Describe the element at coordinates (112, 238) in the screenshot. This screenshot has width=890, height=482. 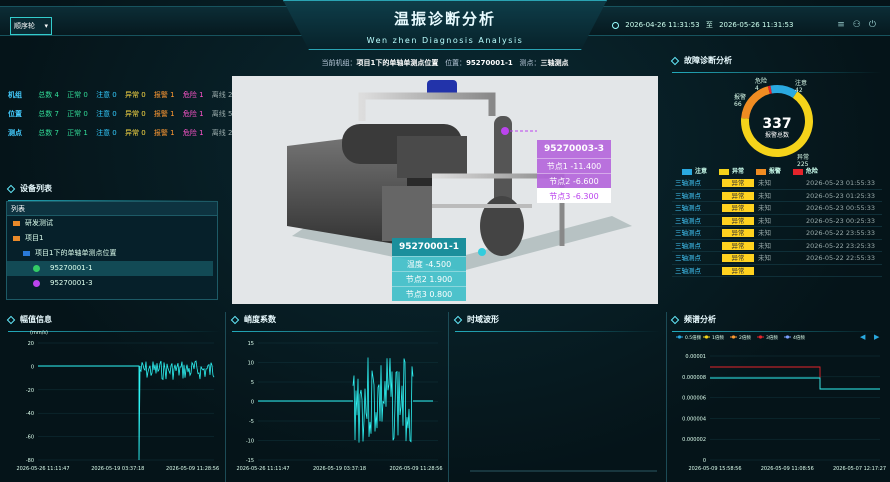
I see `tree-item-project: 项目1` at that location.